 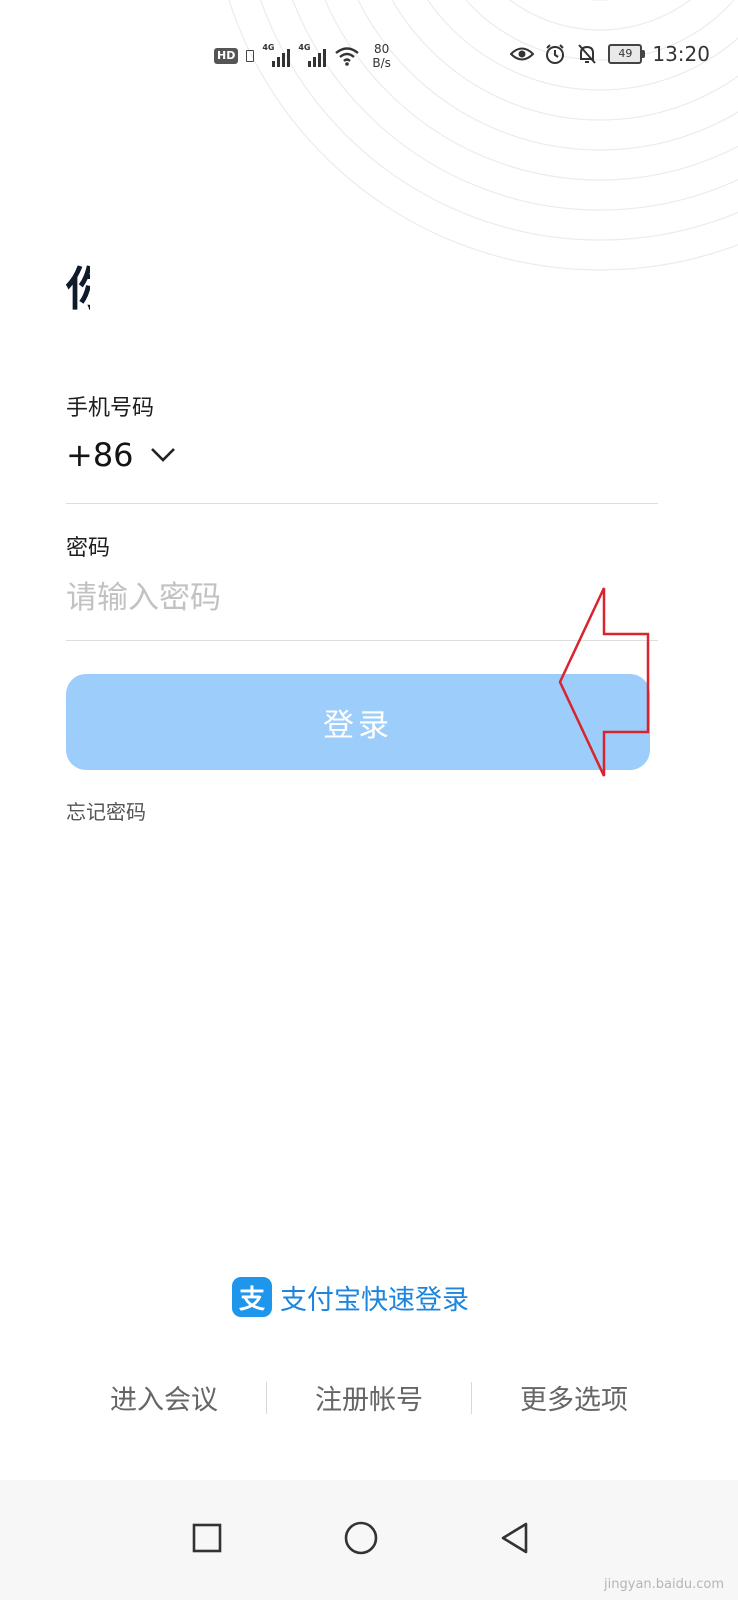 I want to click on recent-apps-button, so click(x=207, y=1538).